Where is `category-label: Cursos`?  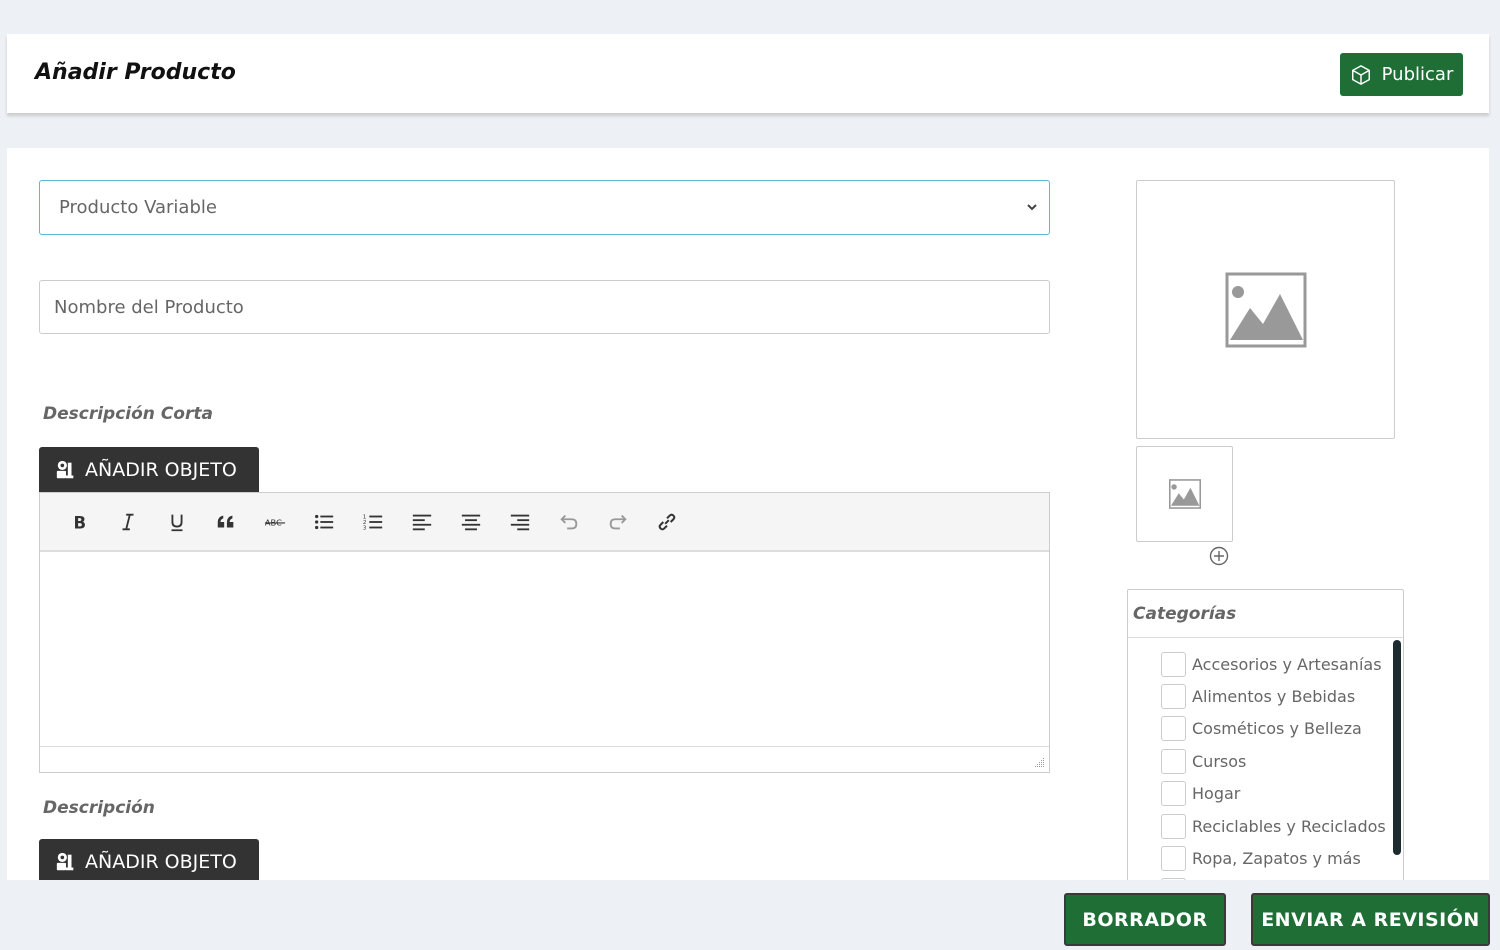 category-label: Cursos is located at coordinates (1219, 761).